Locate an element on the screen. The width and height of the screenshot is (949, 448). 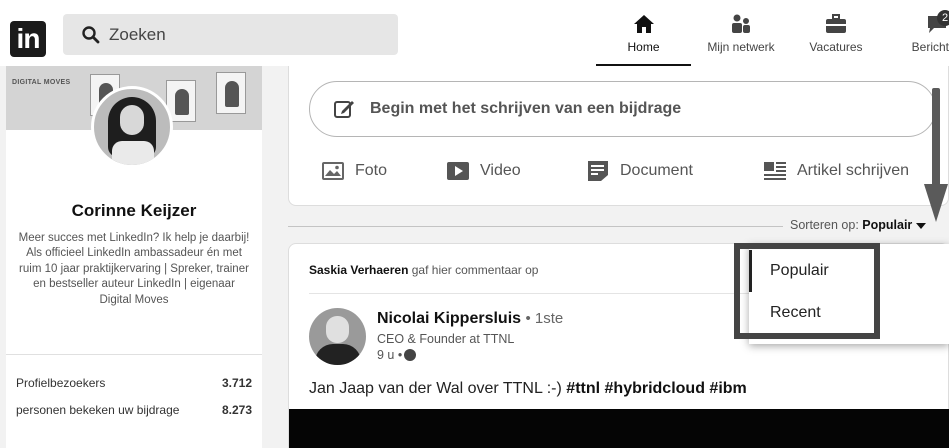
context-name: Saskia Verhaeren is located at coordinates (358, 270).